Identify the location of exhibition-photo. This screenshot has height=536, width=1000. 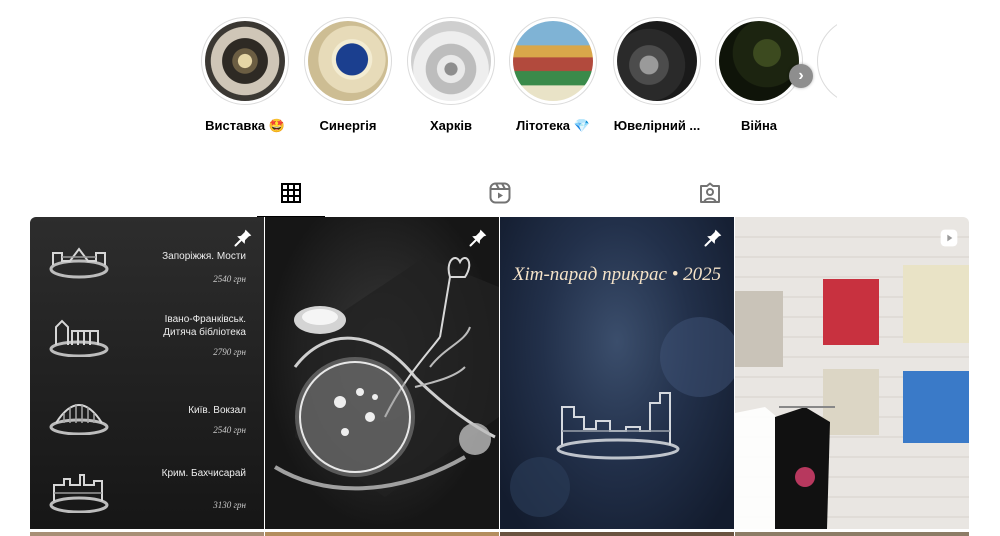
(852, 382).